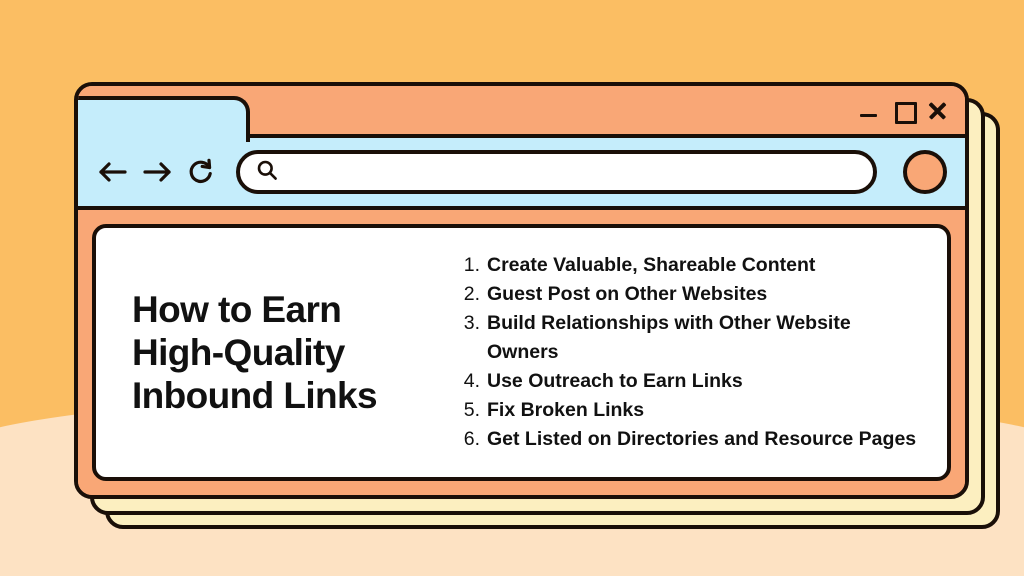 The image size is (1024, 576). Describe the element at coordinates (937, 110) in the screenshot. I see `close-icon` at that location.